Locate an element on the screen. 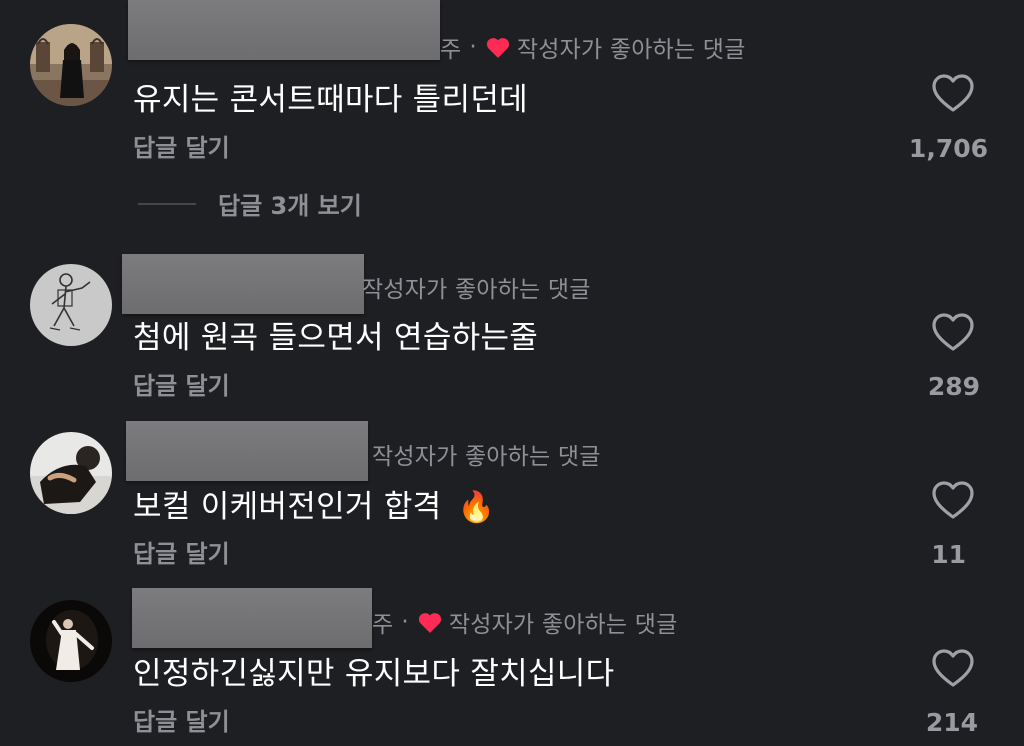 The image size is (1024, 746). like-count: 1,706 is located at coordinates (948, 148).